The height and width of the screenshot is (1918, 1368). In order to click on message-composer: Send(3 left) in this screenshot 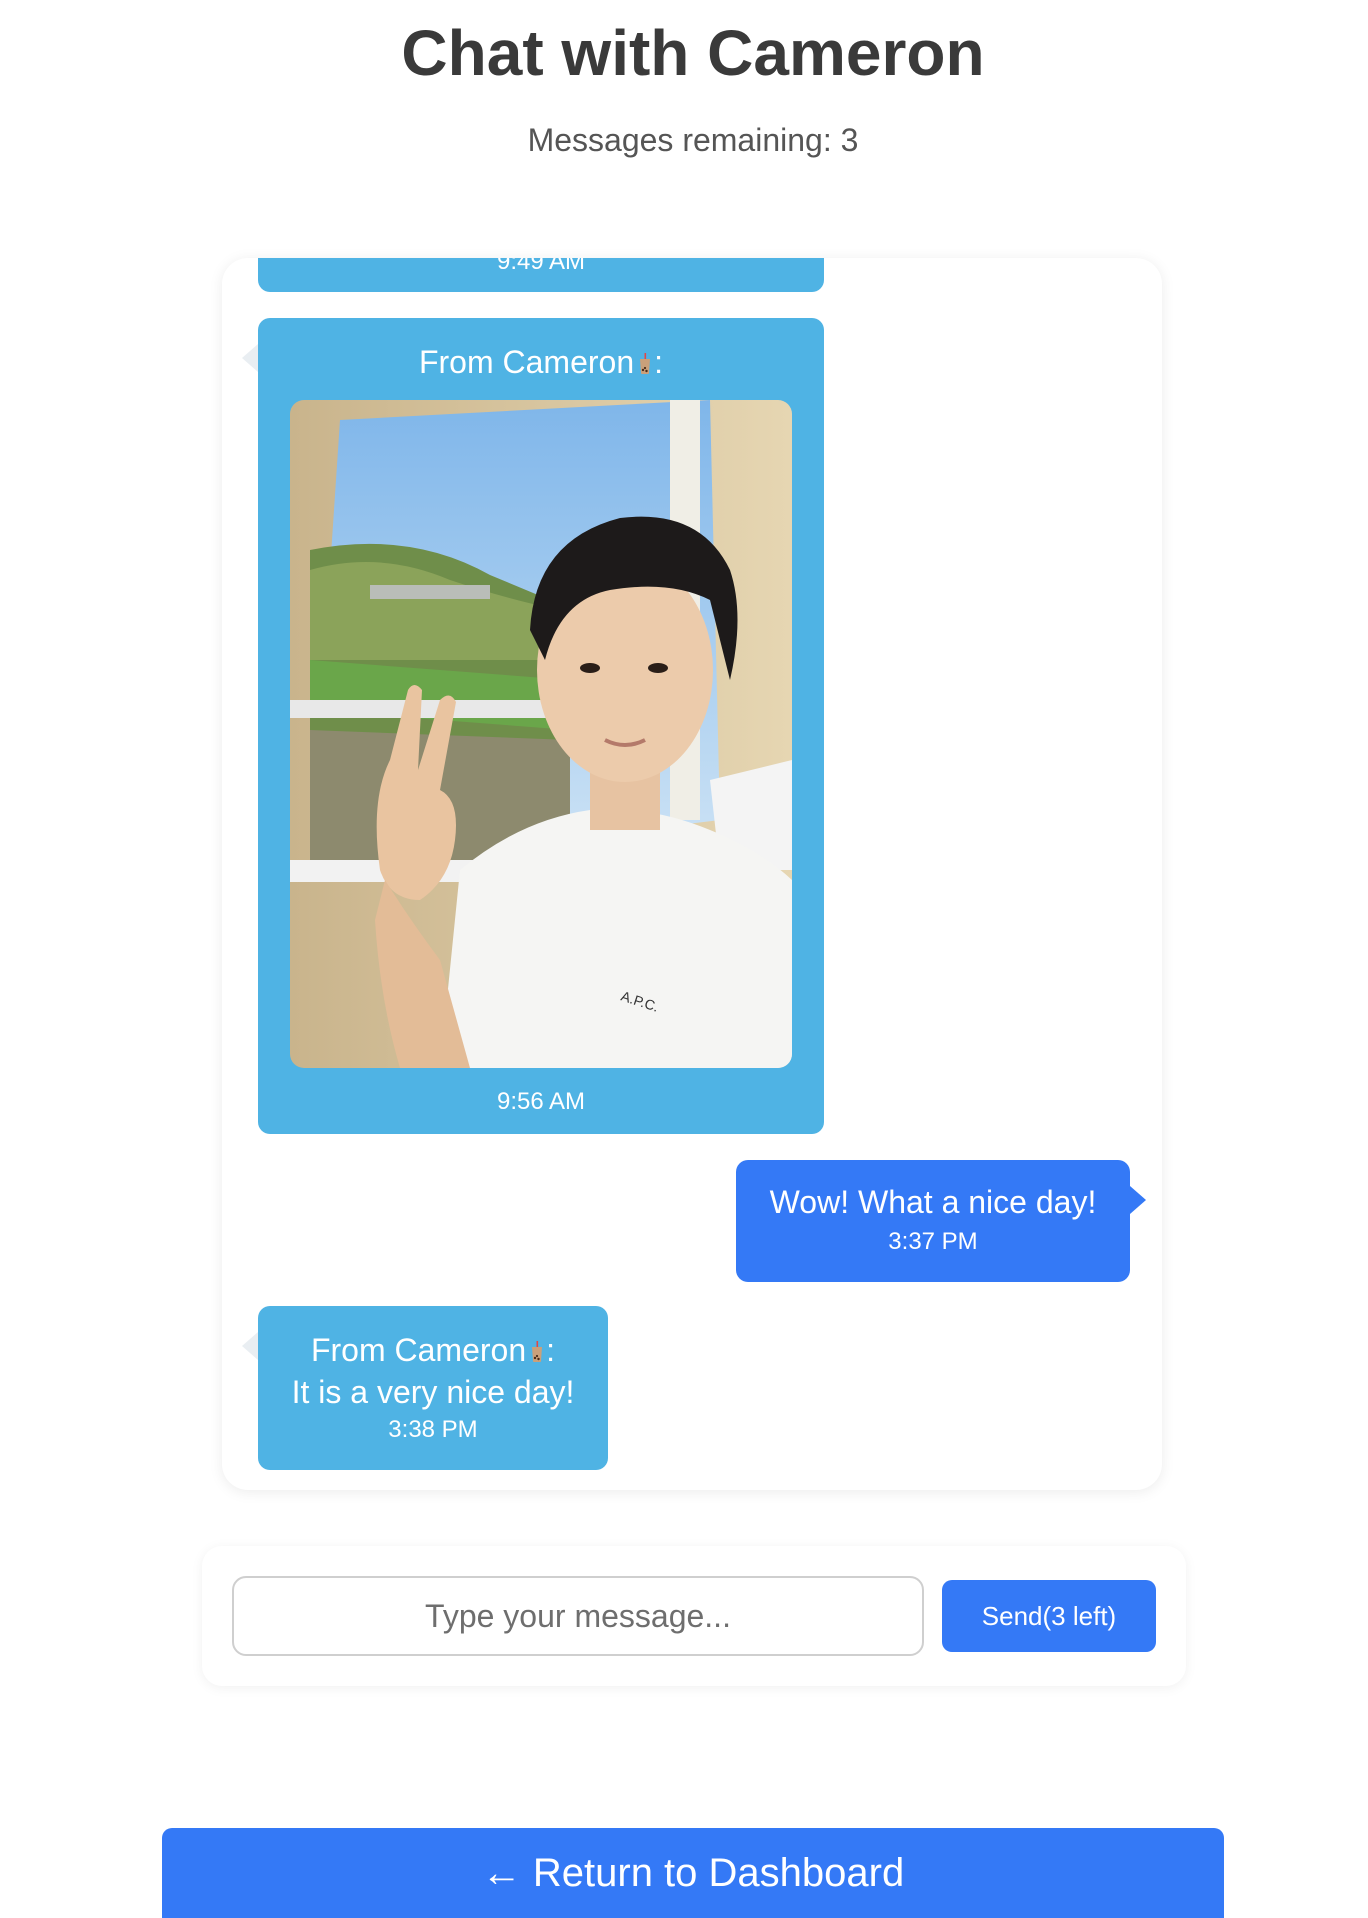, I will do `click(694, 1616)`.